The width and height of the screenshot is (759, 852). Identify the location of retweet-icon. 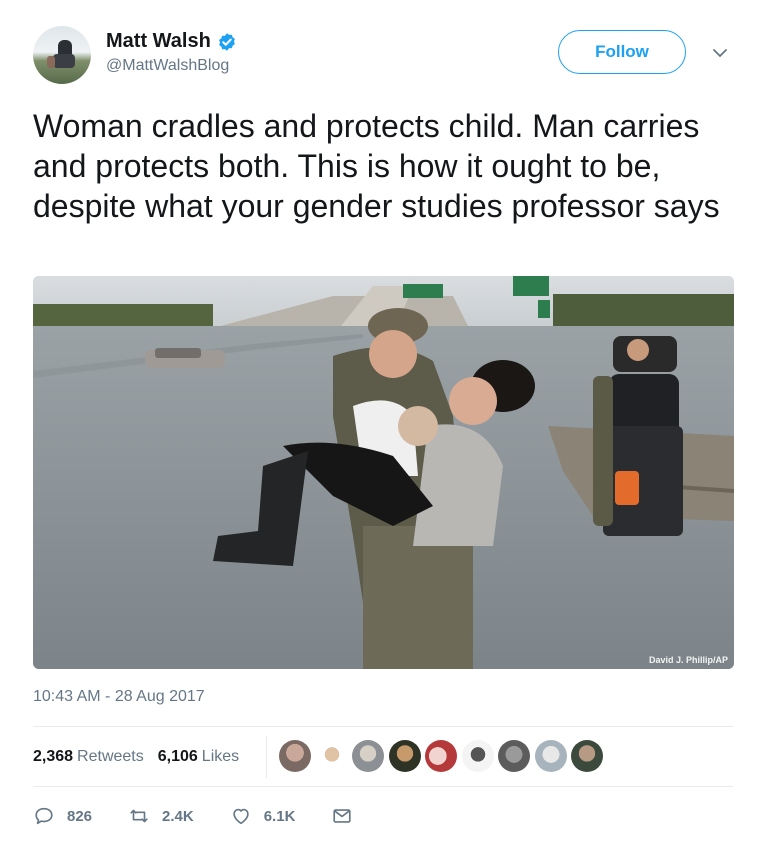
(139, 816).